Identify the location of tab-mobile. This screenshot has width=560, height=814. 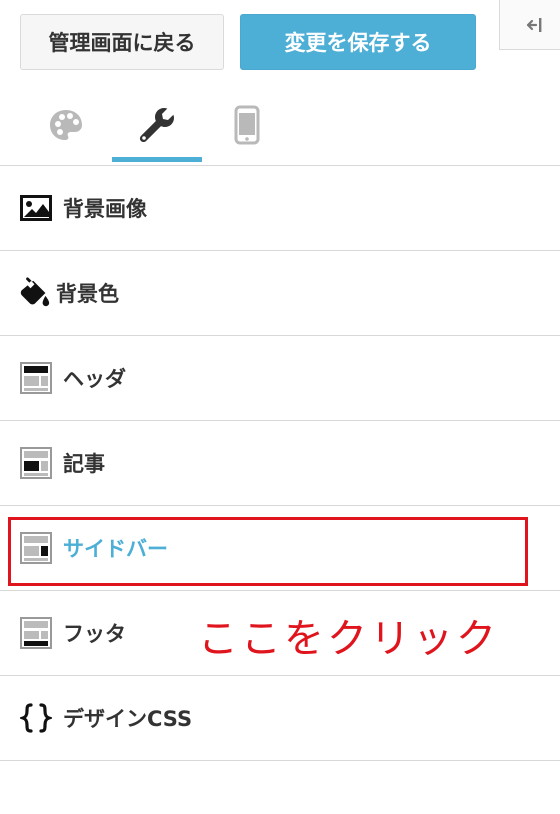
(247, 124).